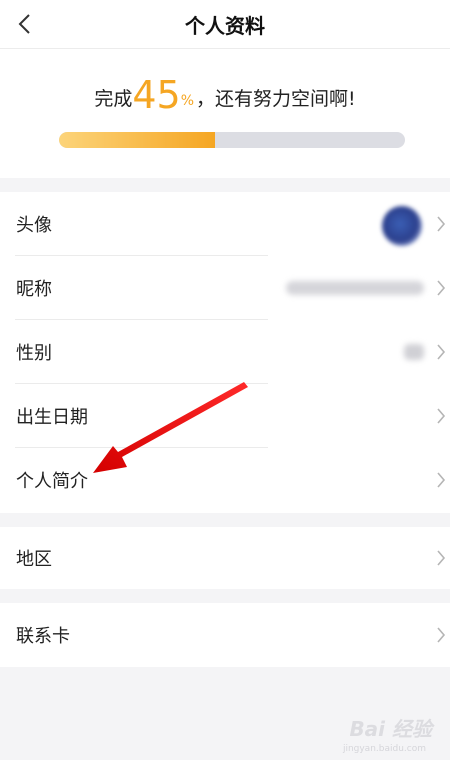 The image size is (450, 760). What do you see at coordinates (34, 559) in the screenshot?
I see `row-label-region: 地区` at bounding box center [34, 559].